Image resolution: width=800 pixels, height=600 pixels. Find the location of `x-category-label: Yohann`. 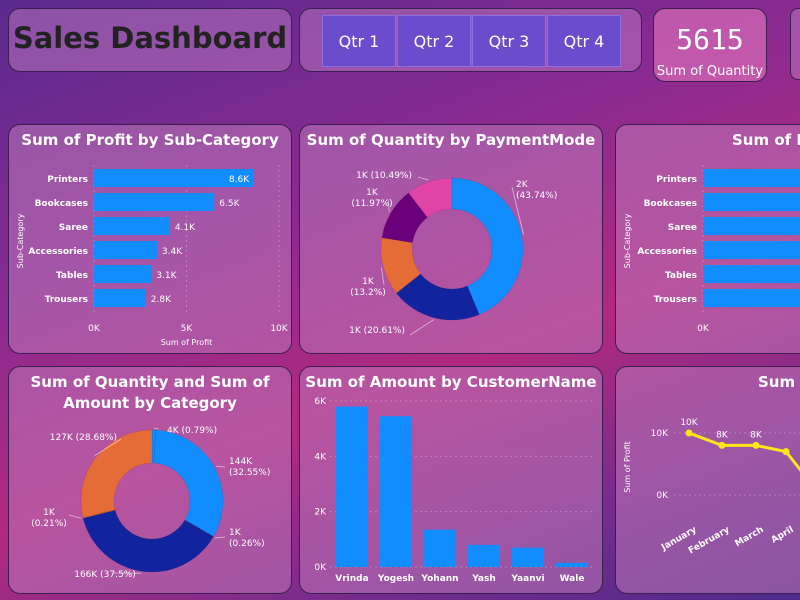

x-category-label: Yohann is located at coordinates (439, 579).